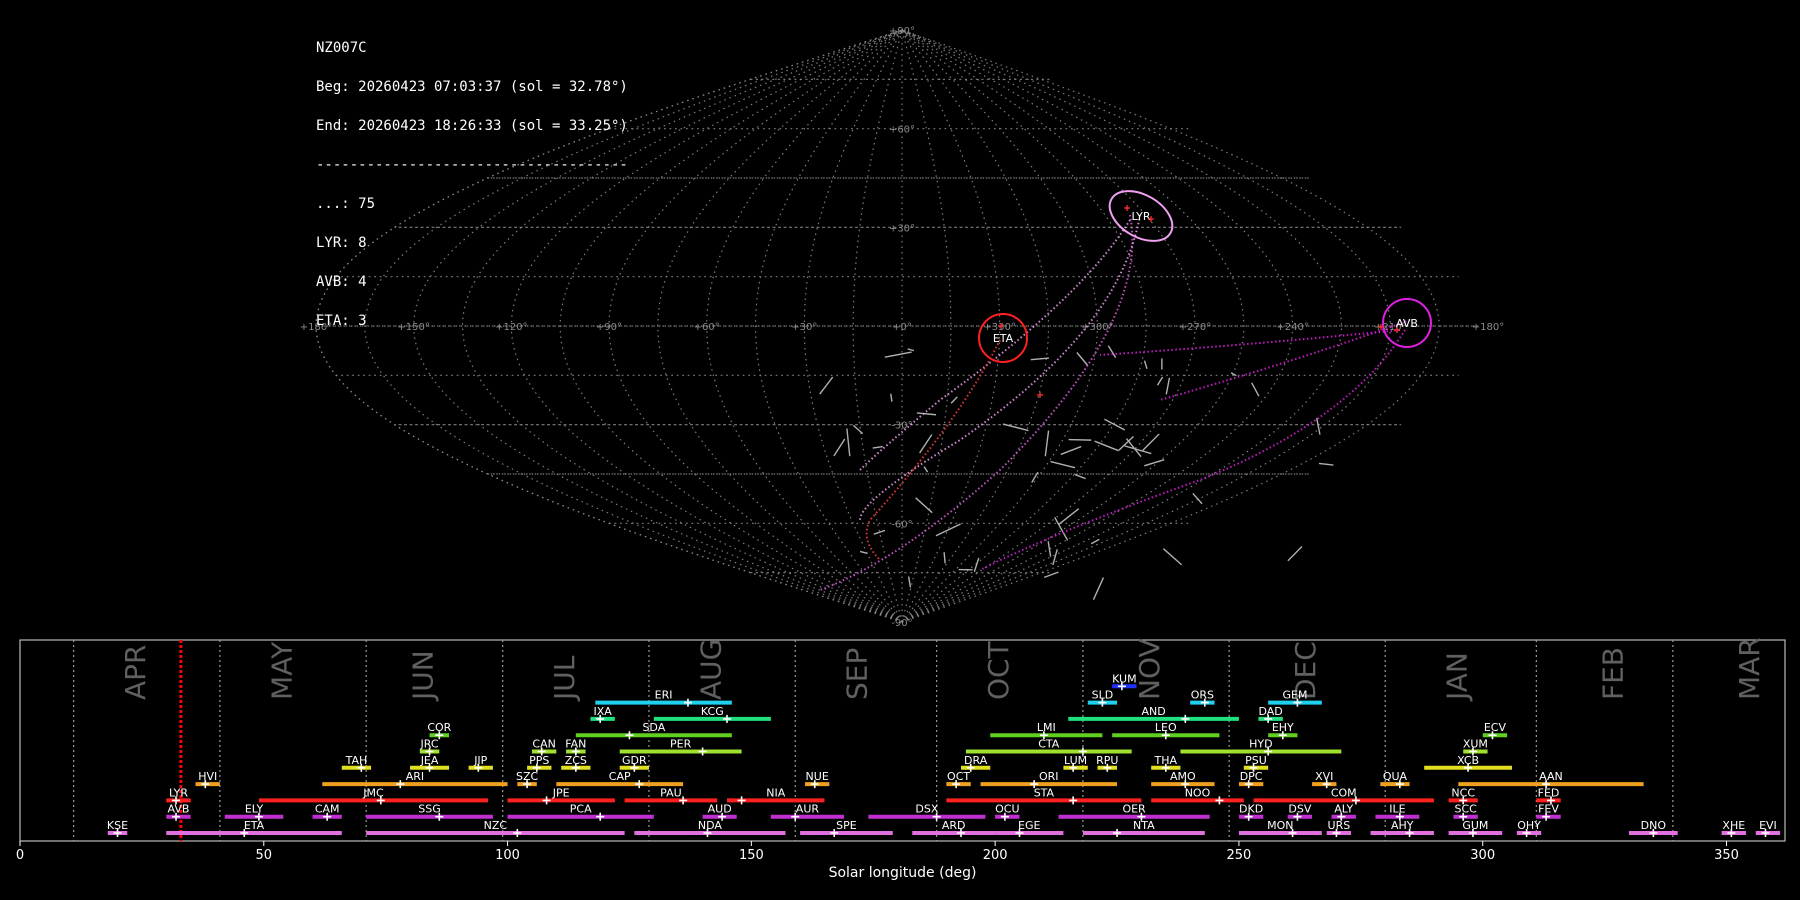 The image size is (1800, 900). I want to click on shower-label: OCU, so click(1007, 809).